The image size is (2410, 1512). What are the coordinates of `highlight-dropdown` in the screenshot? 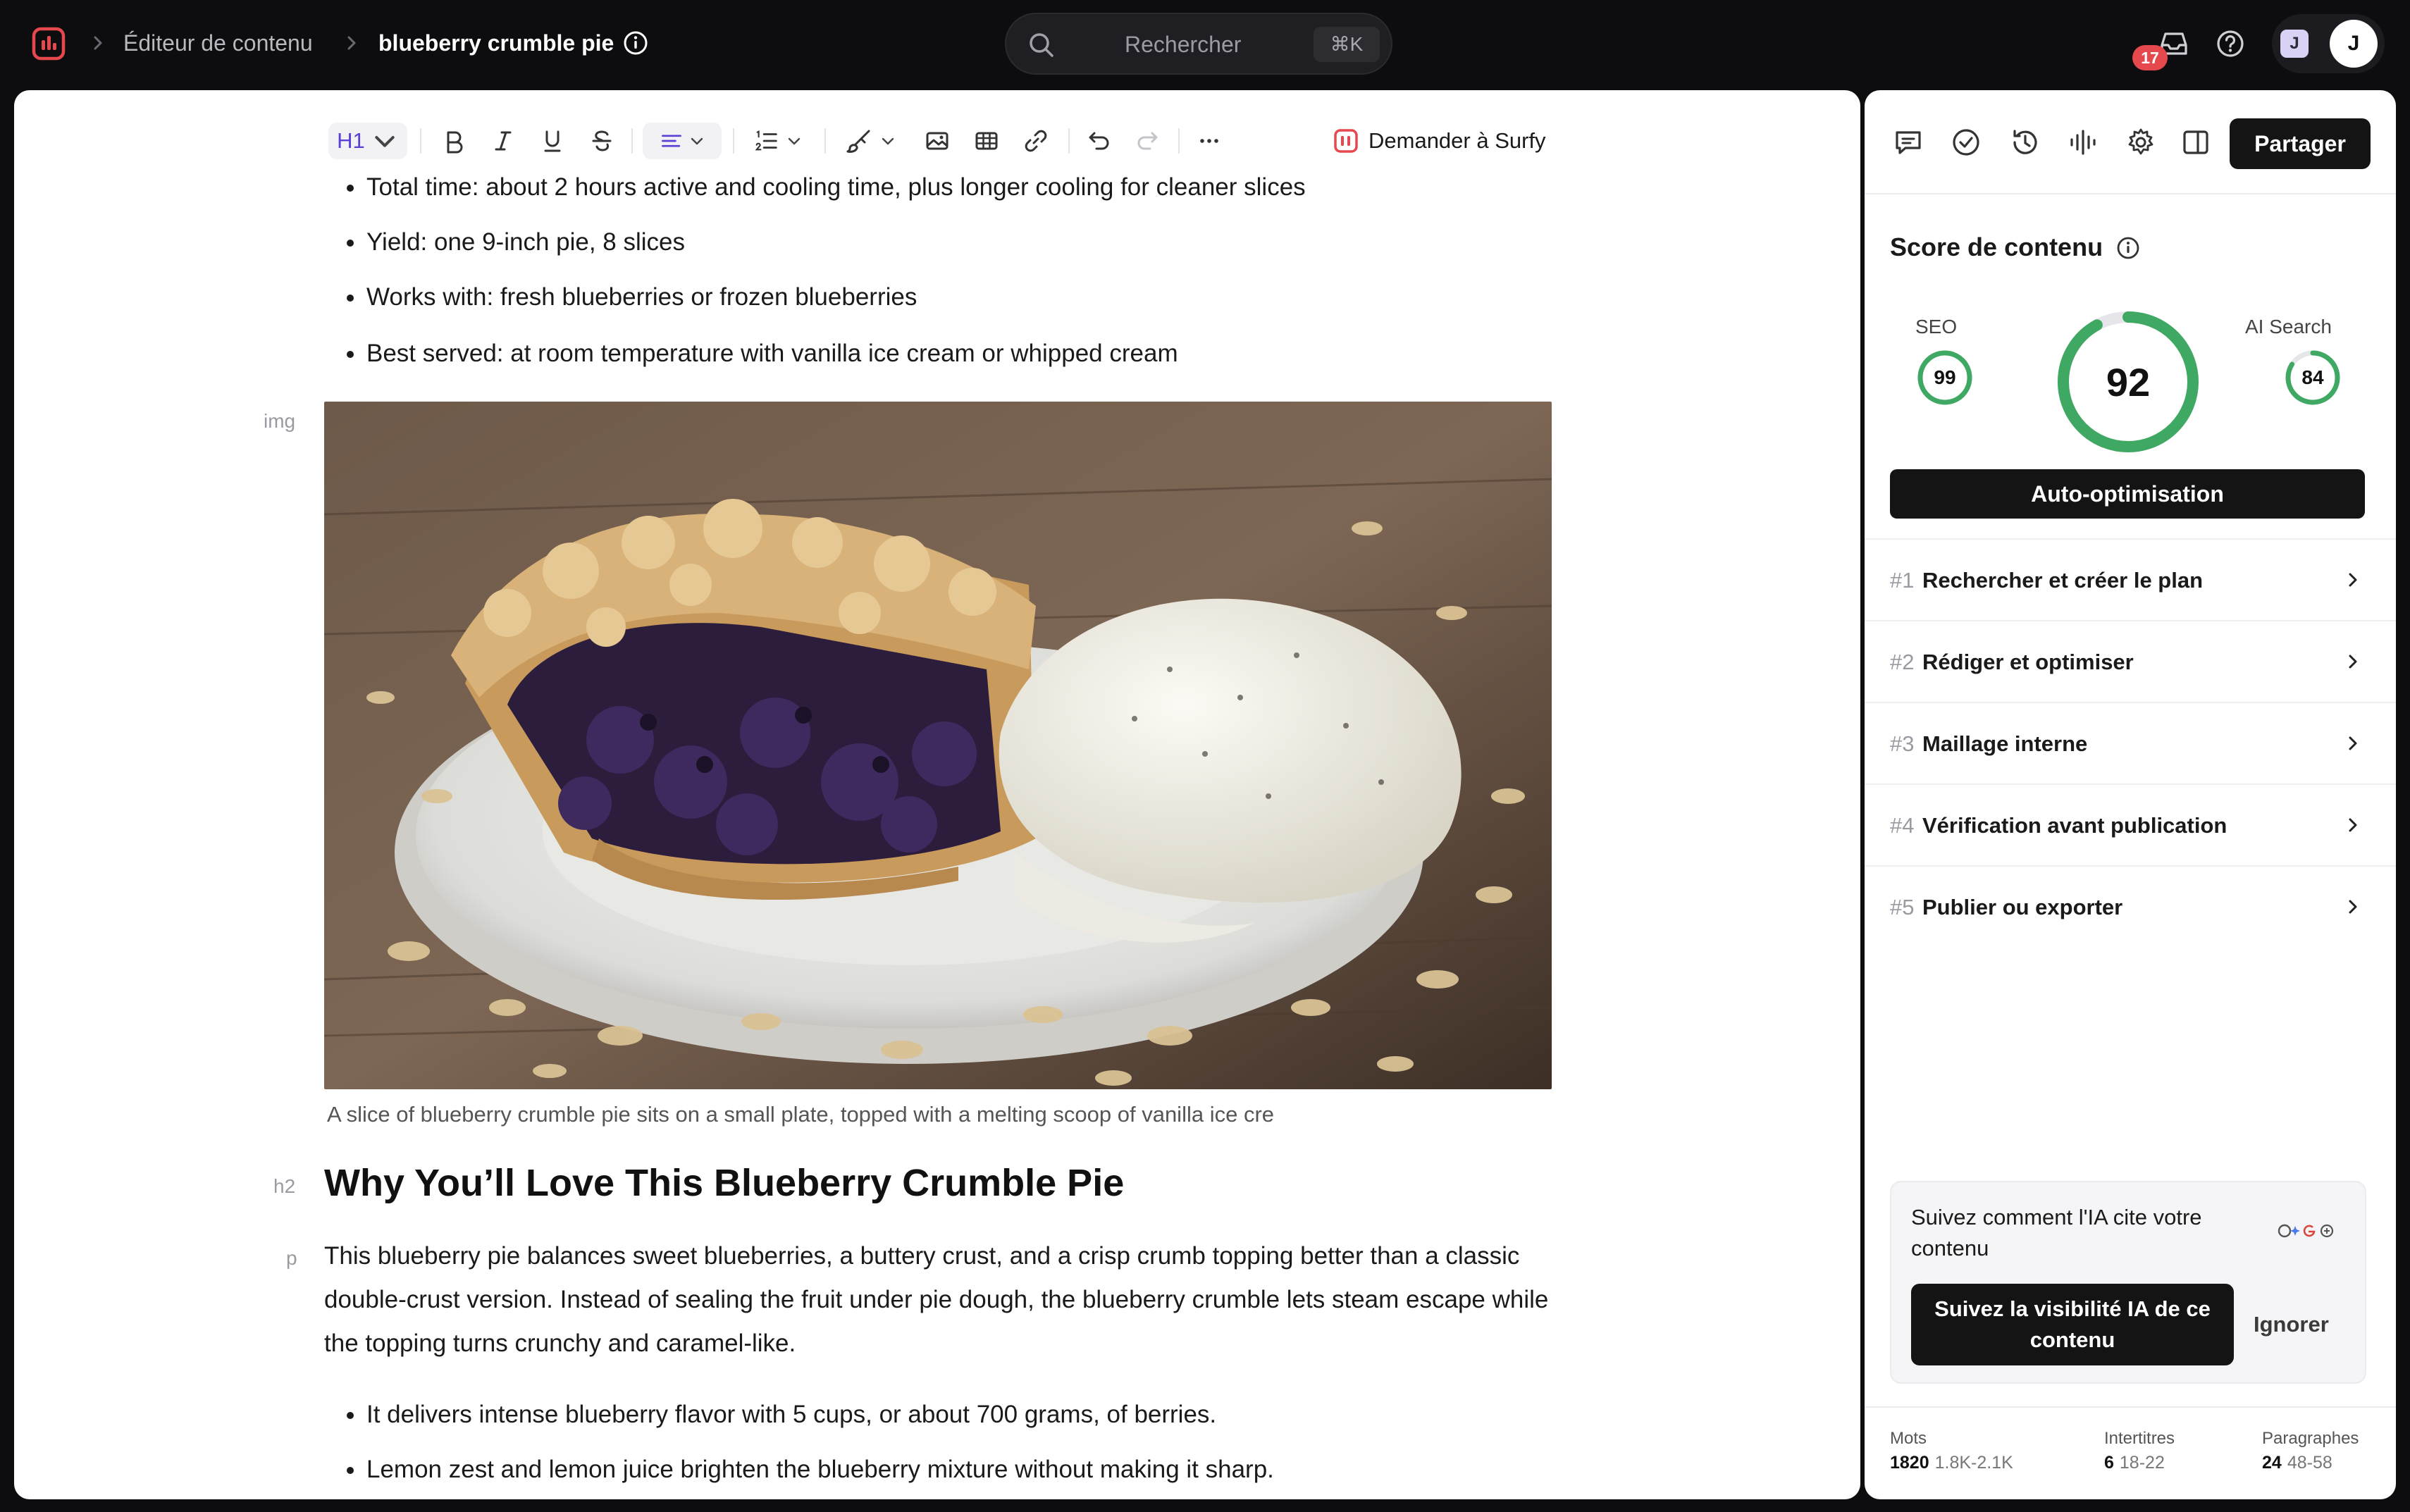 It's located at (871, 141).